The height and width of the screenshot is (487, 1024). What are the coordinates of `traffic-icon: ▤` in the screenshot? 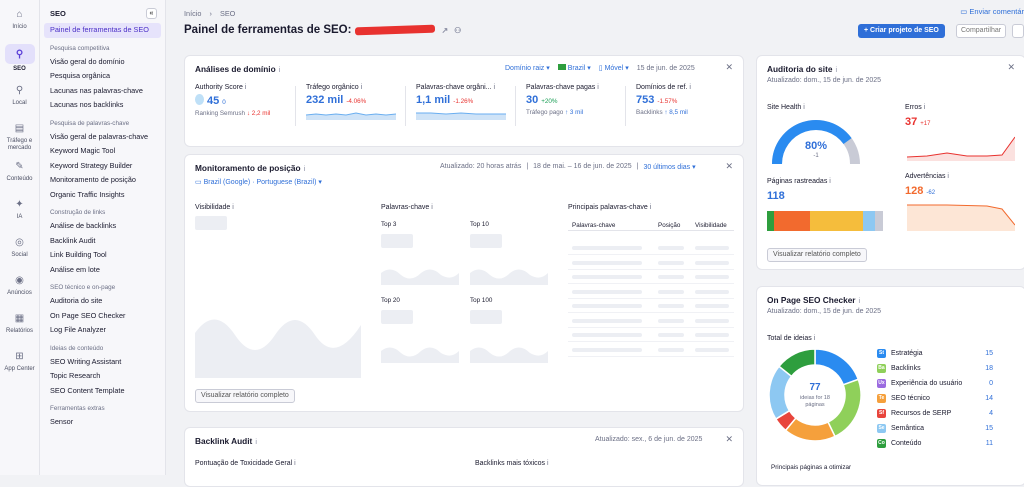 It's located at (19, 128).